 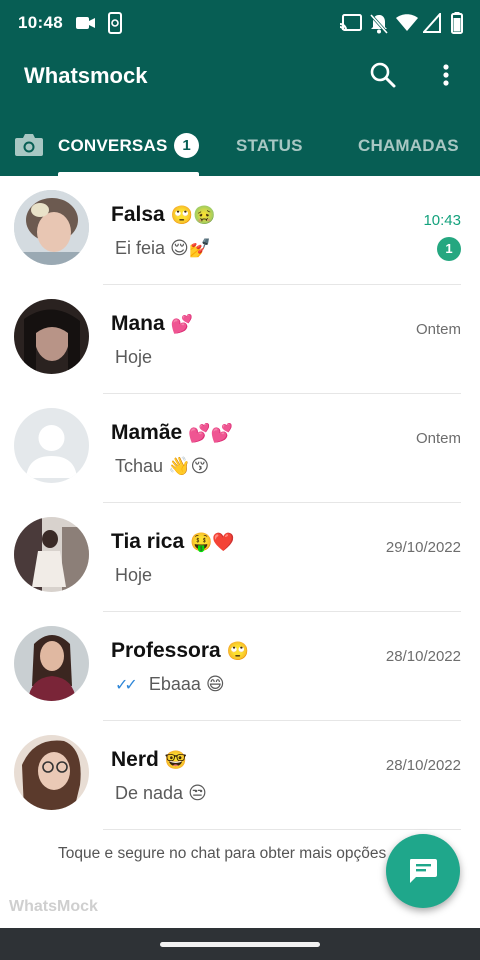 I want to click on wifi-icon, so click(x=407, y=25).